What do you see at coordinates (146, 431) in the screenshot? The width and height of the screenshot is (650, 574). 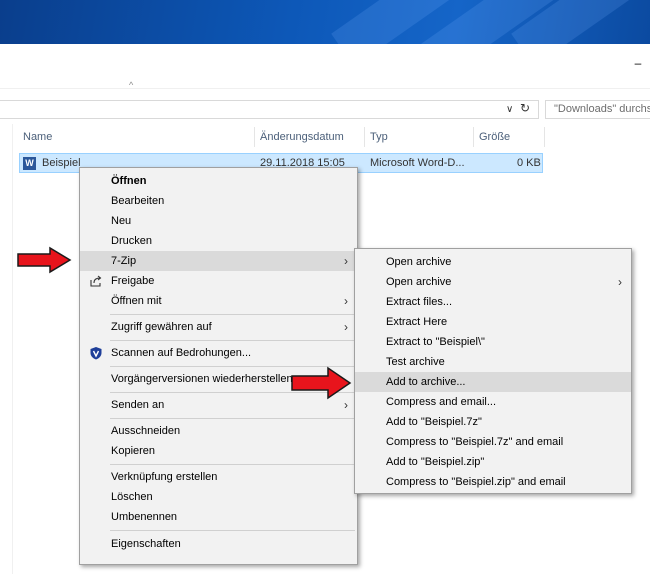 I see `menu-item-label: Ausschneiden` at bounding box center [146, 431].